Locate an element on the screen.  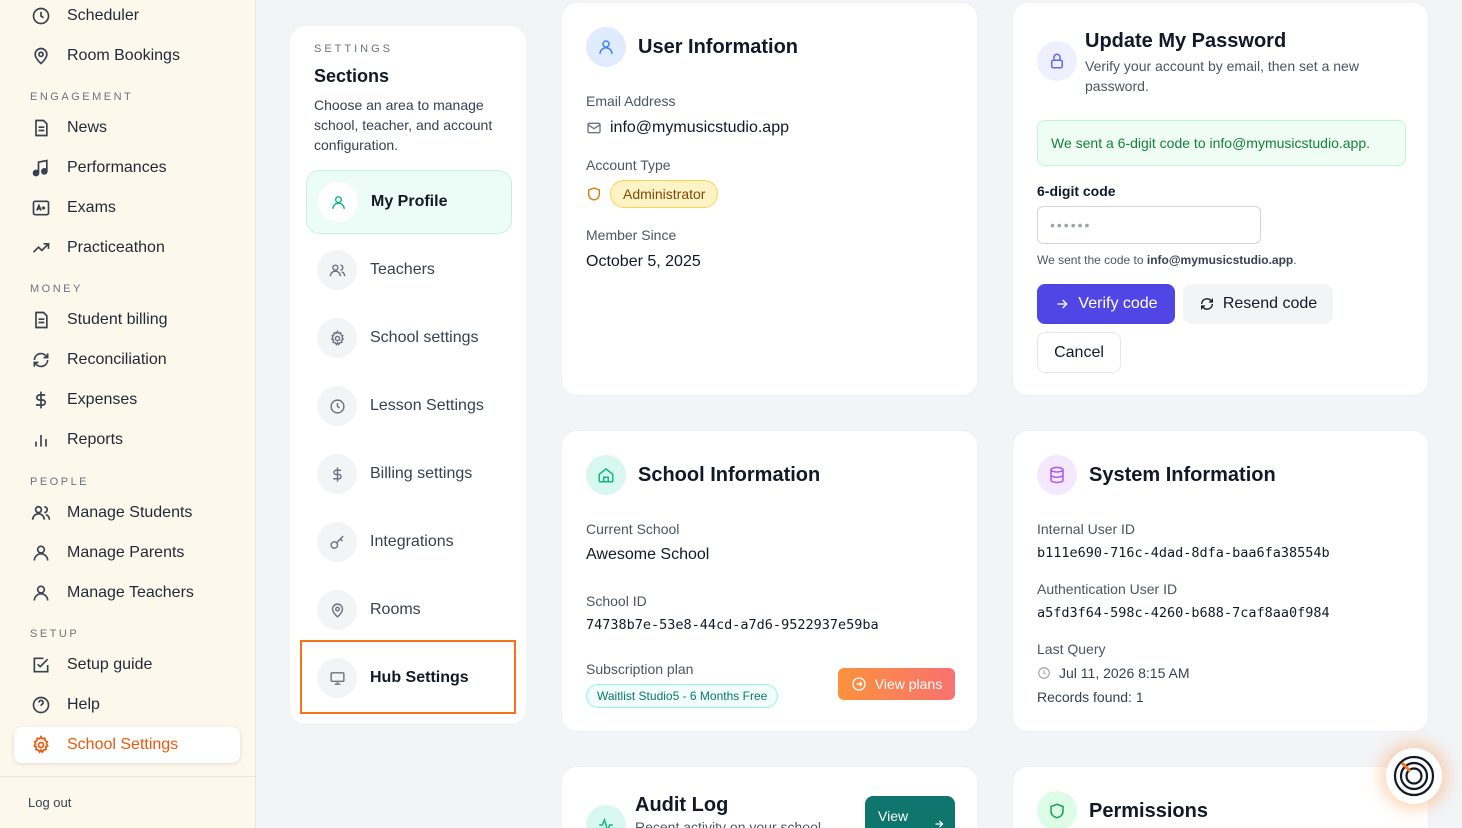
help-circle-icon is located at coordinates (41, 705).